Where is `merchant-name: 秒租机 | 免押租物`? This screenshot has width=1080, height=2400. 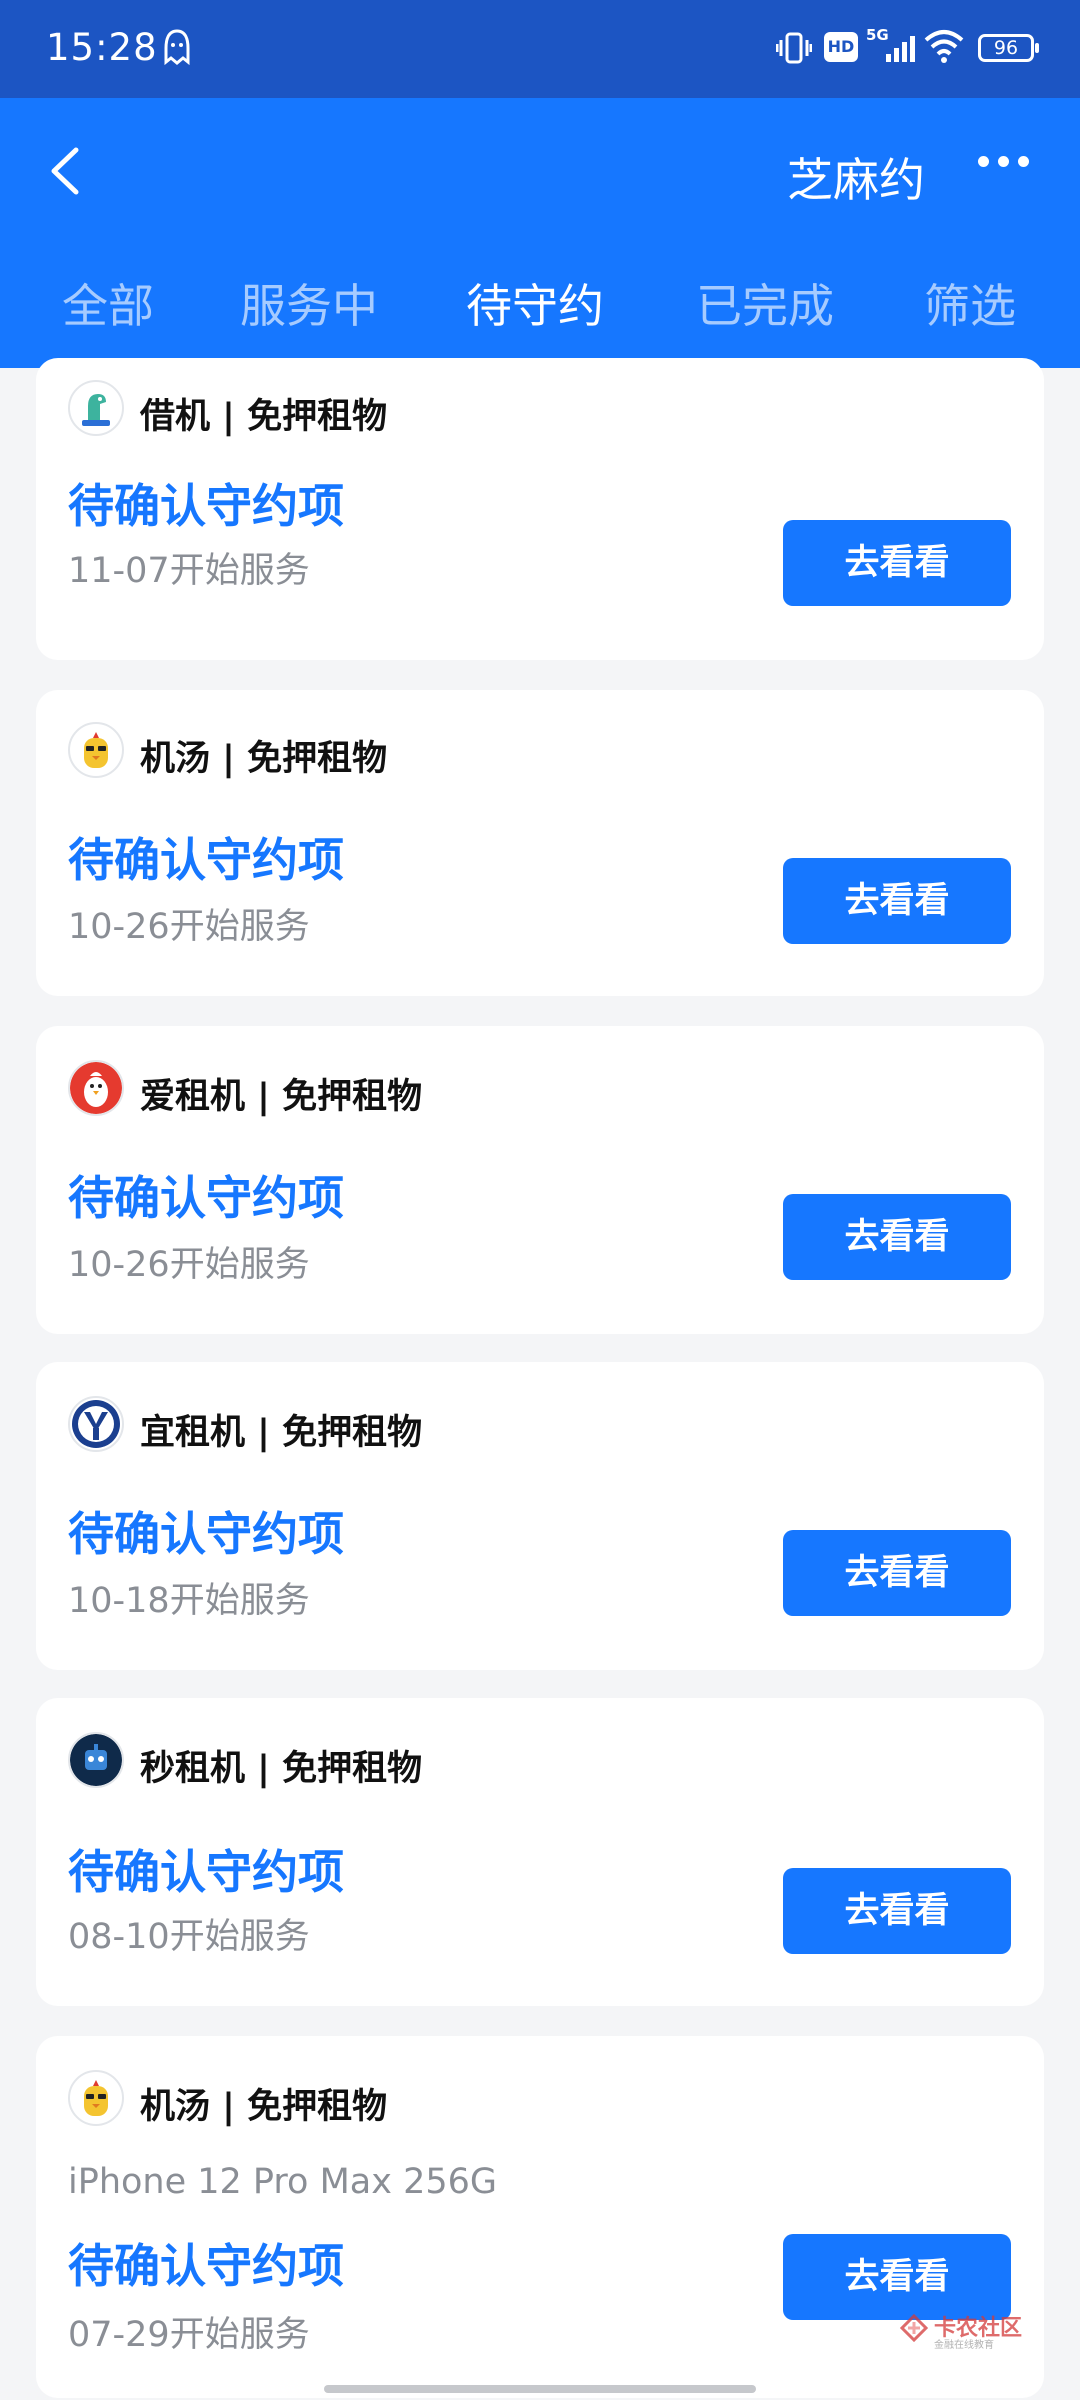
merchant-name: 秒租机 | 免押租物 is located at coordinates (281, 1769).